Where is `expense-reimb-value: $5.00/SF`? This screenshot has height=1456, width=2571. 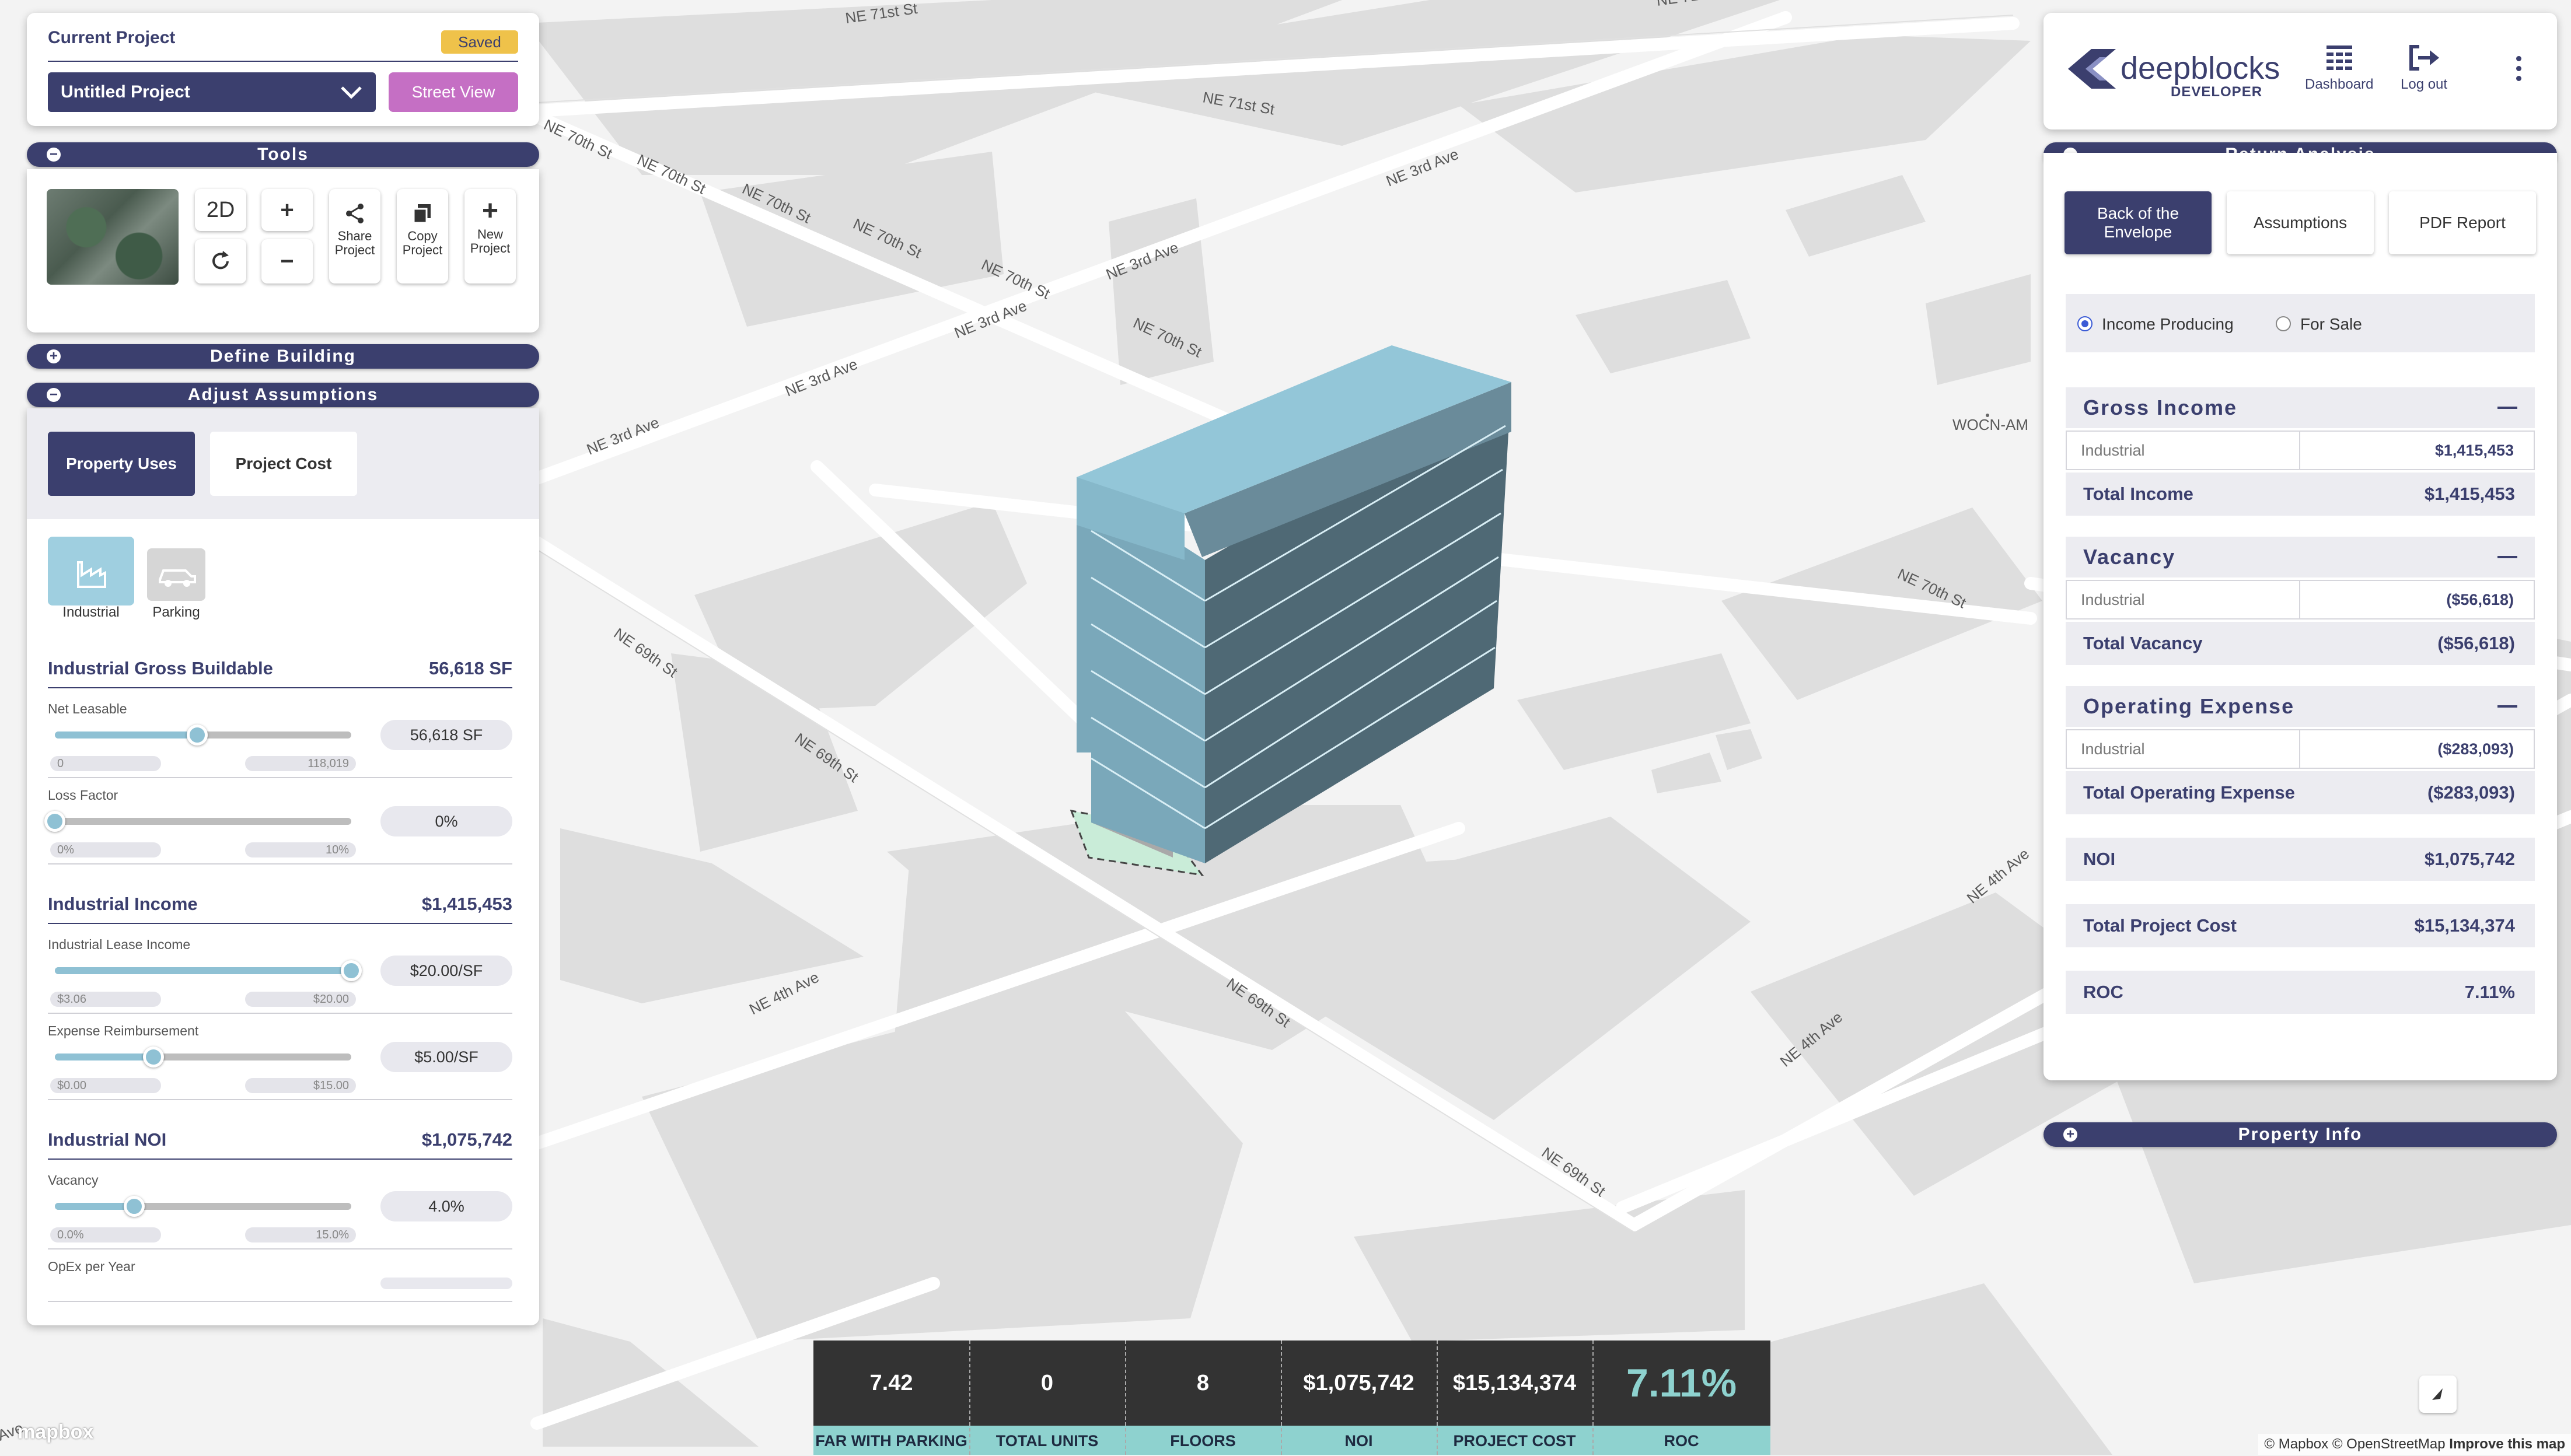 expense-reimb-value: $5.00/SF is located at coordinates (446, 1057).